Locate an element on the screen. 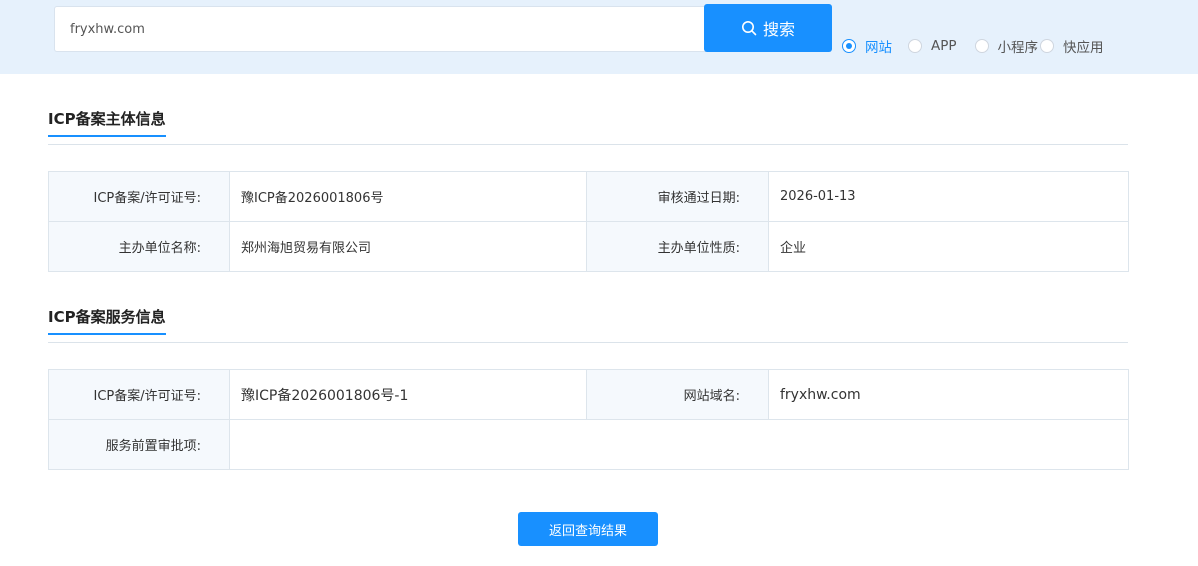 Image resolution: width=1198 pixels, height=566 pixels. value-service-license: 豫ICP备2026001806号-1 is located at coordinates (408, 394).